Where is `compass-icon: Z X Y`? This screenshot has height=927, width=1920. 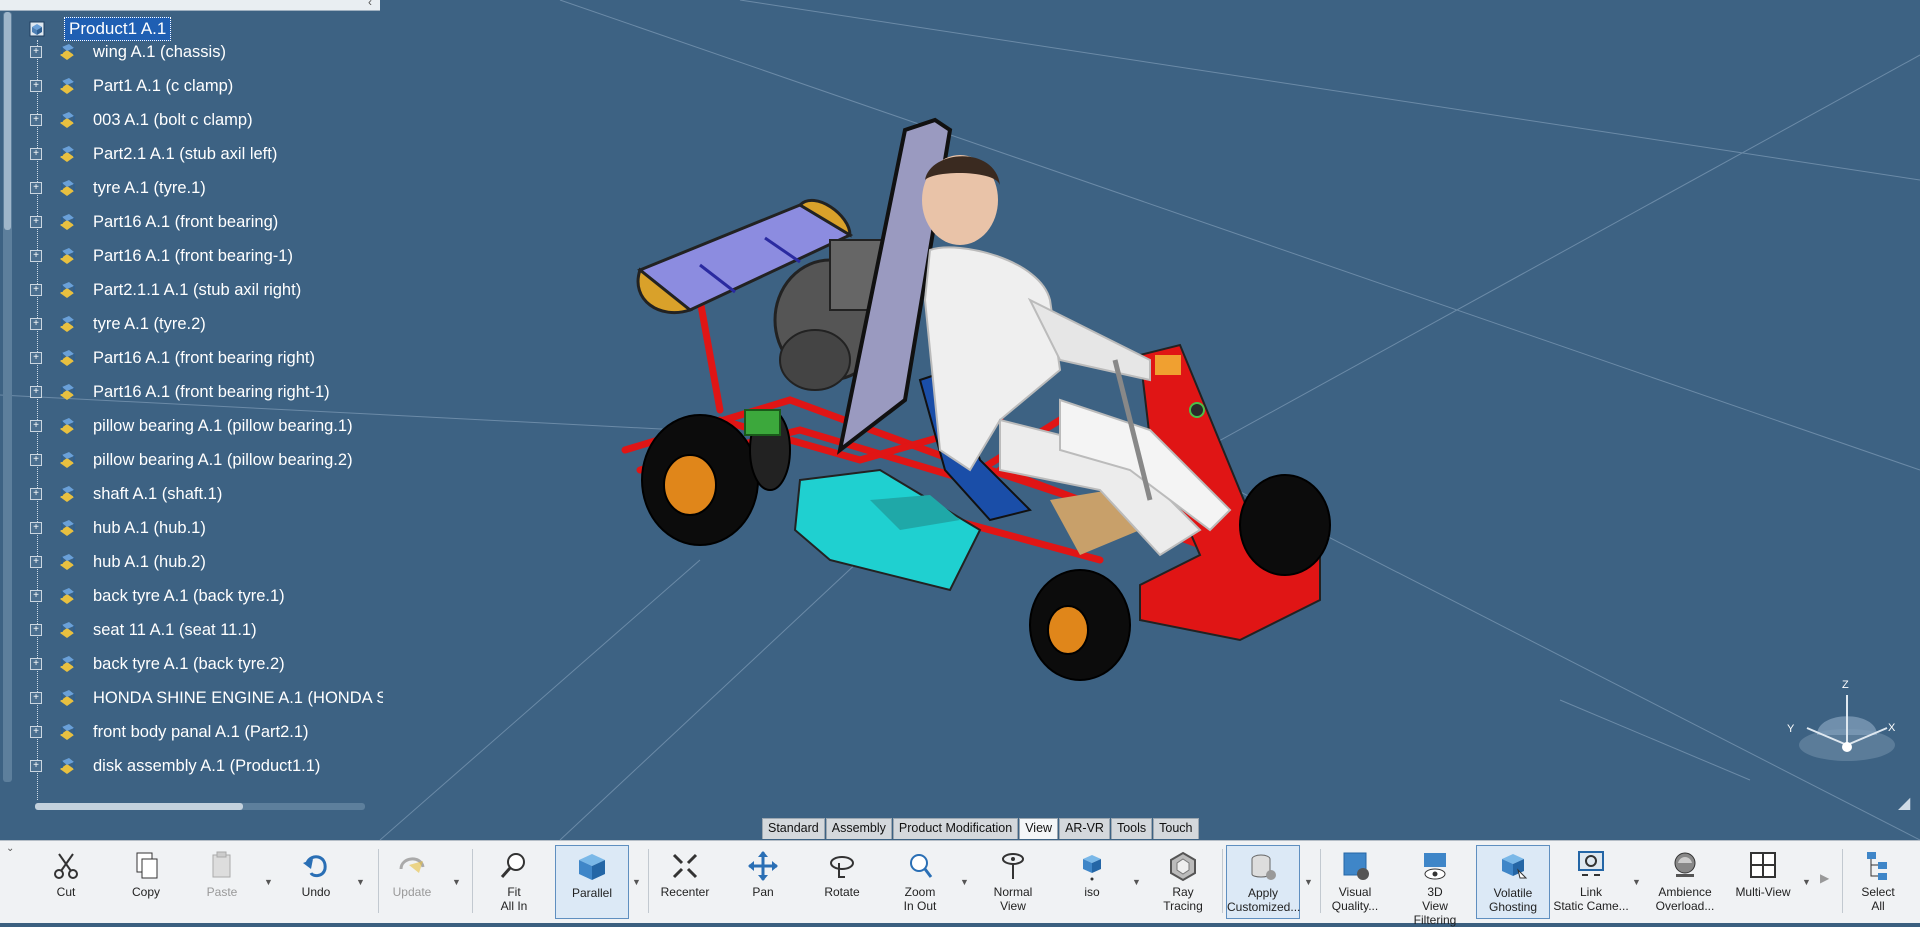
compass-icon: Z X Y is located at coordinates (1840, 729).